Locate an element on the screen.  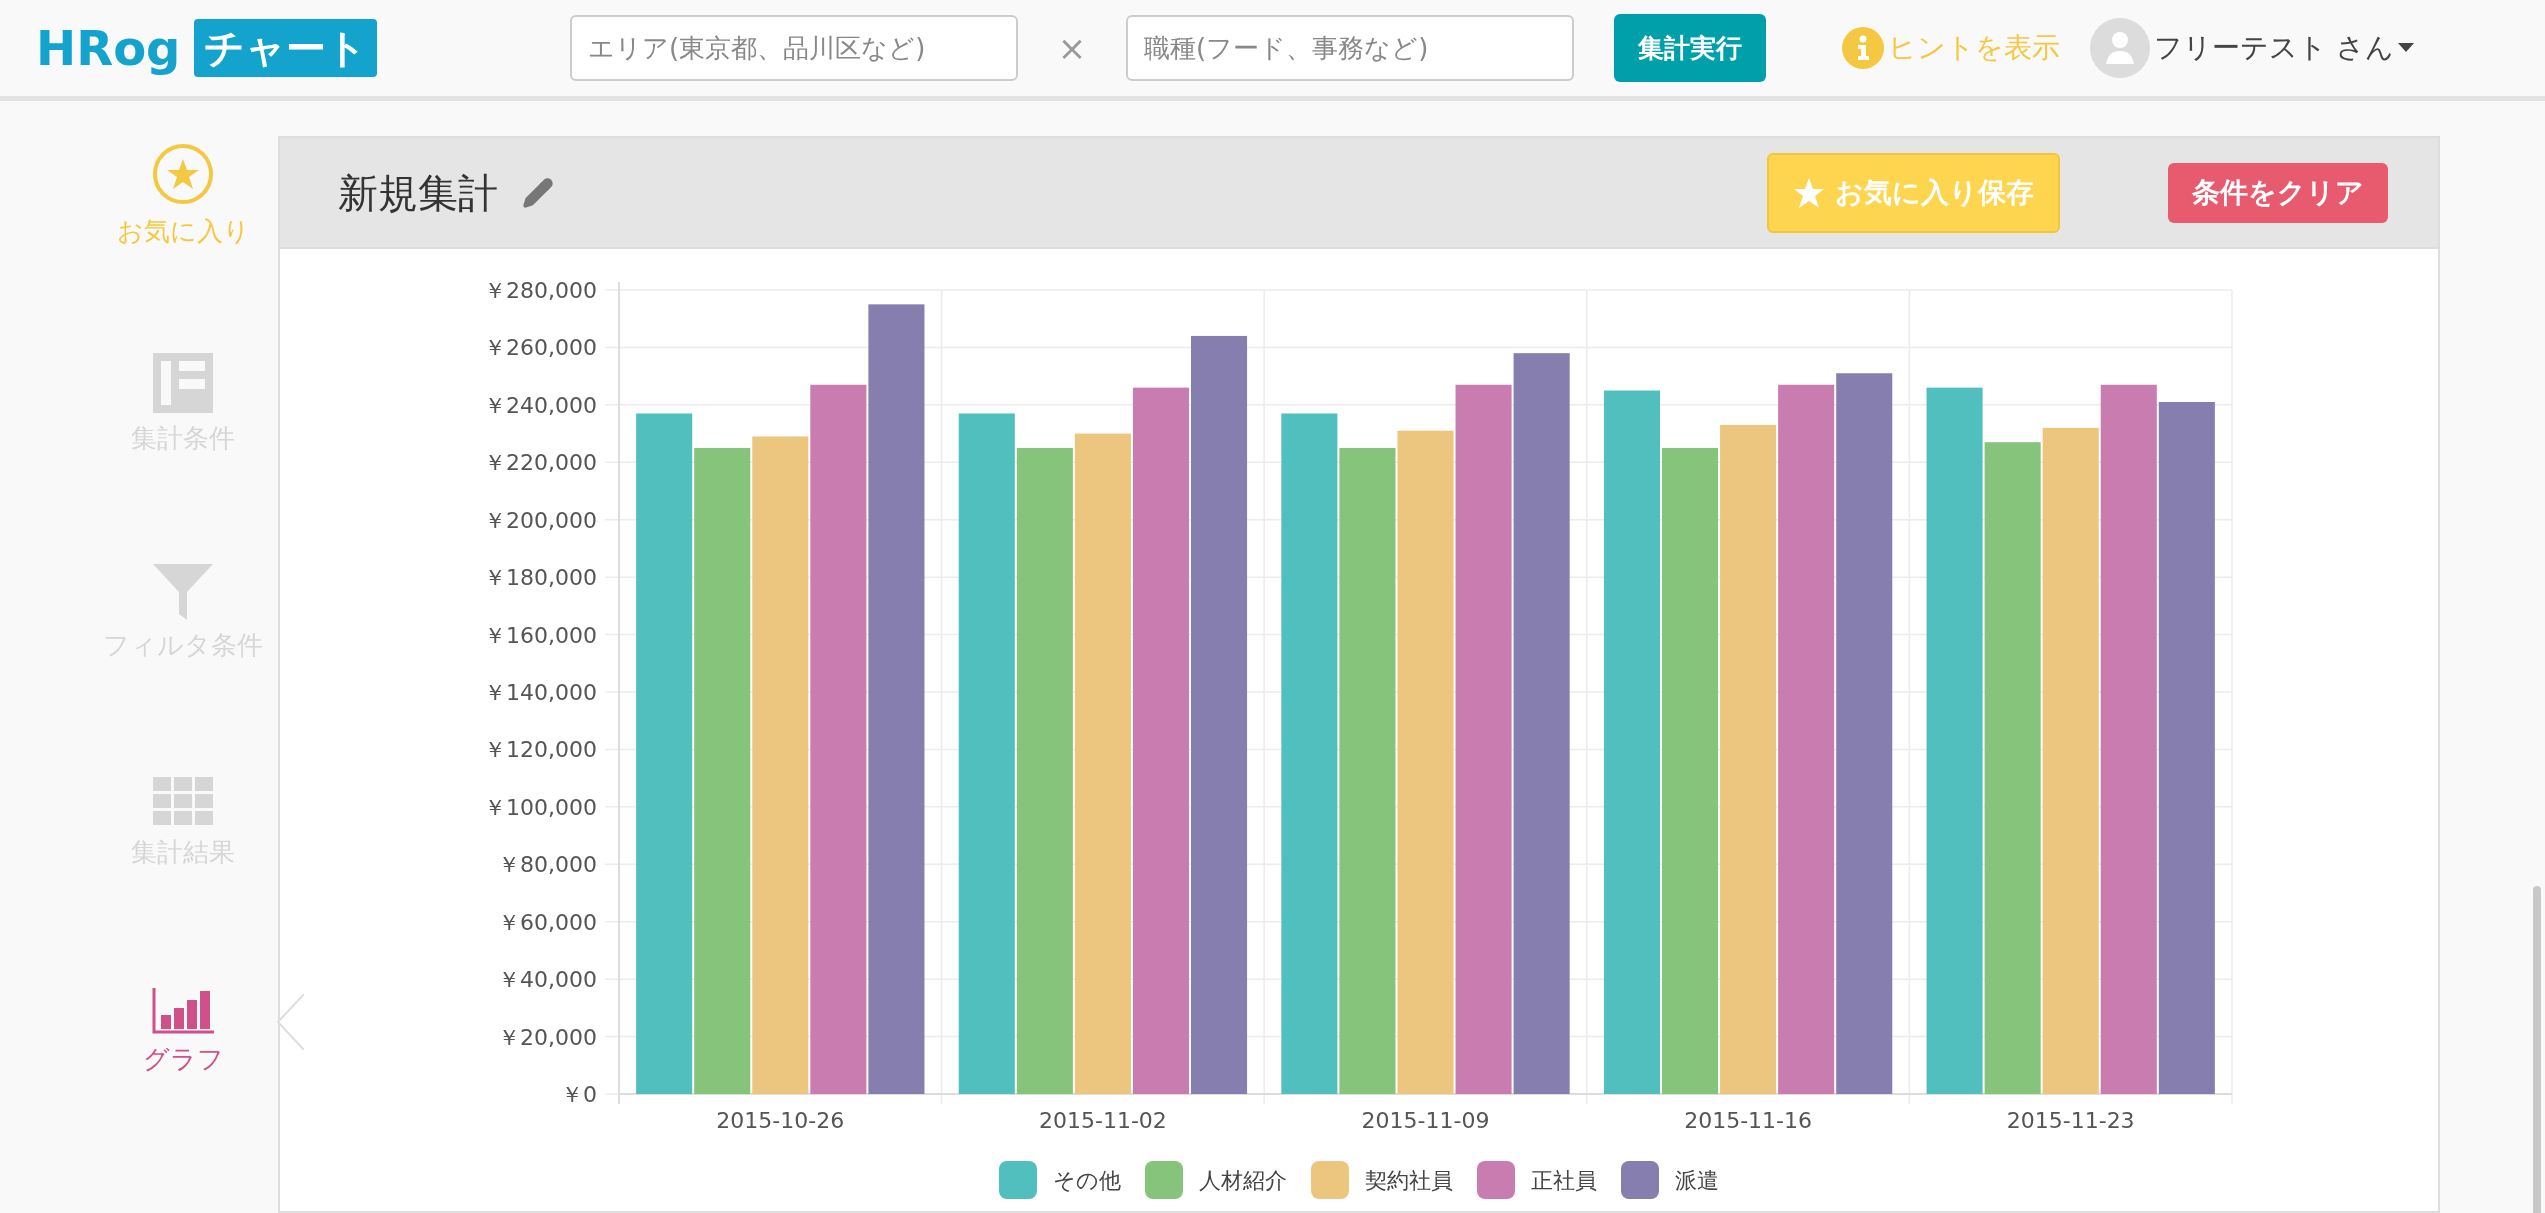
info-icon is located at coordinates (1863, 48).